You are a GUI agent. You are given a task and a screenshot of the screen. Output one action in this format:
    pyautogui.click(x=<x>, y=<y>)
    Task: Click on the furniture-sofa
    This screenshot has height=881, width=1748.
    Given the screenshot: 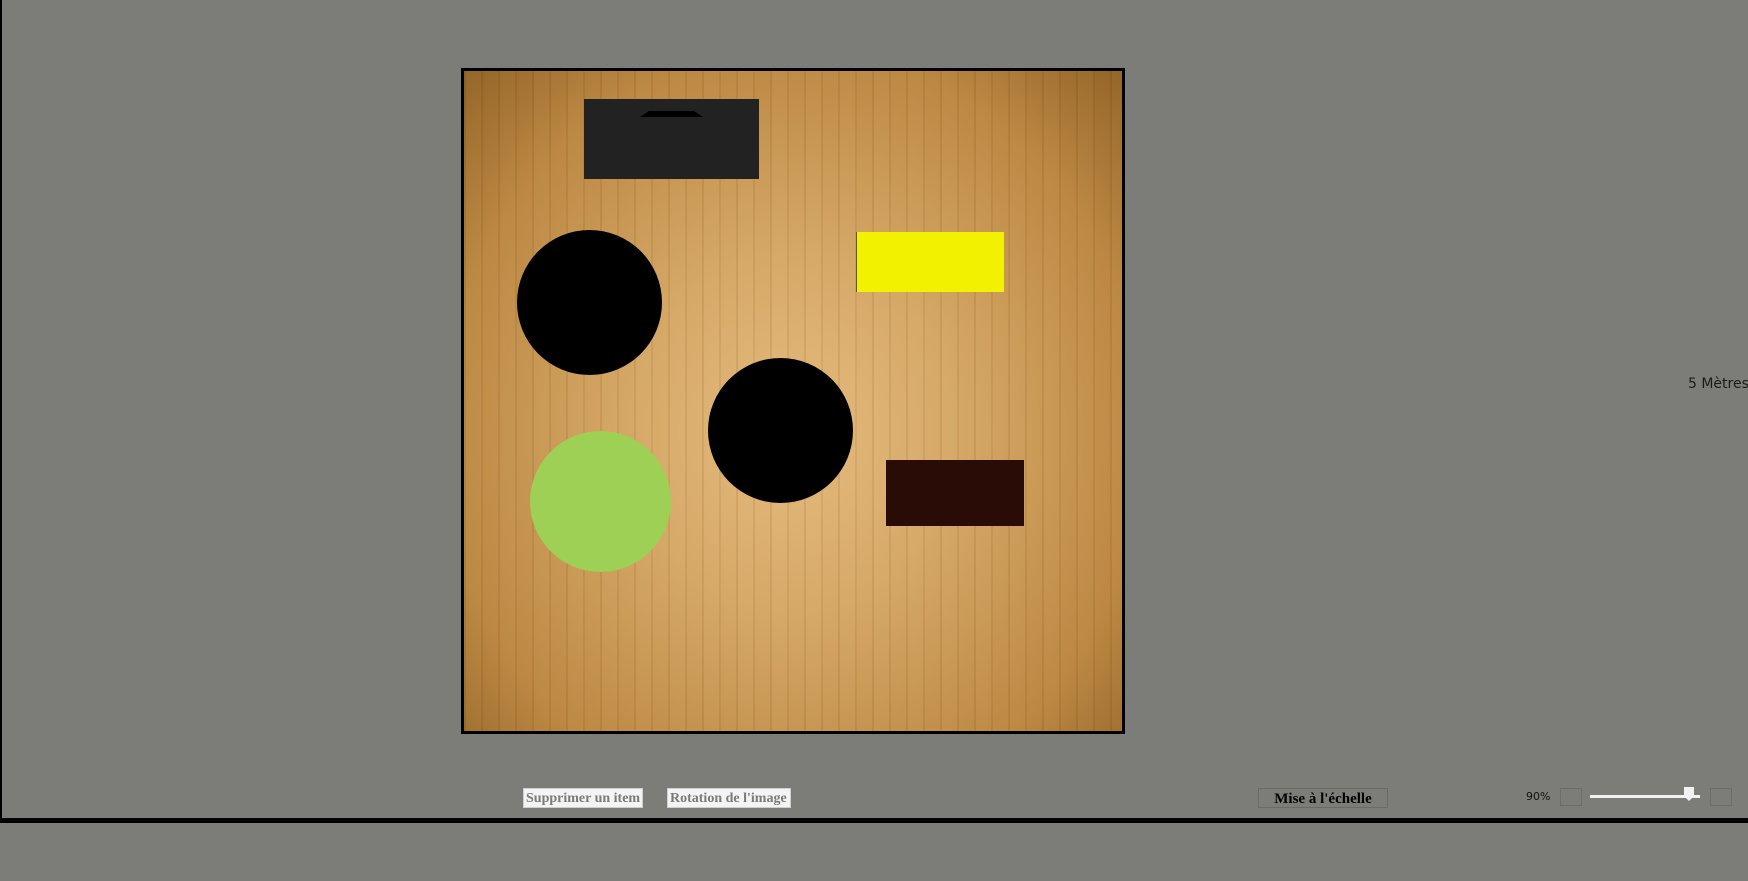 What is the action you would take?
    pyautogui.click(x=930, y=262)
    